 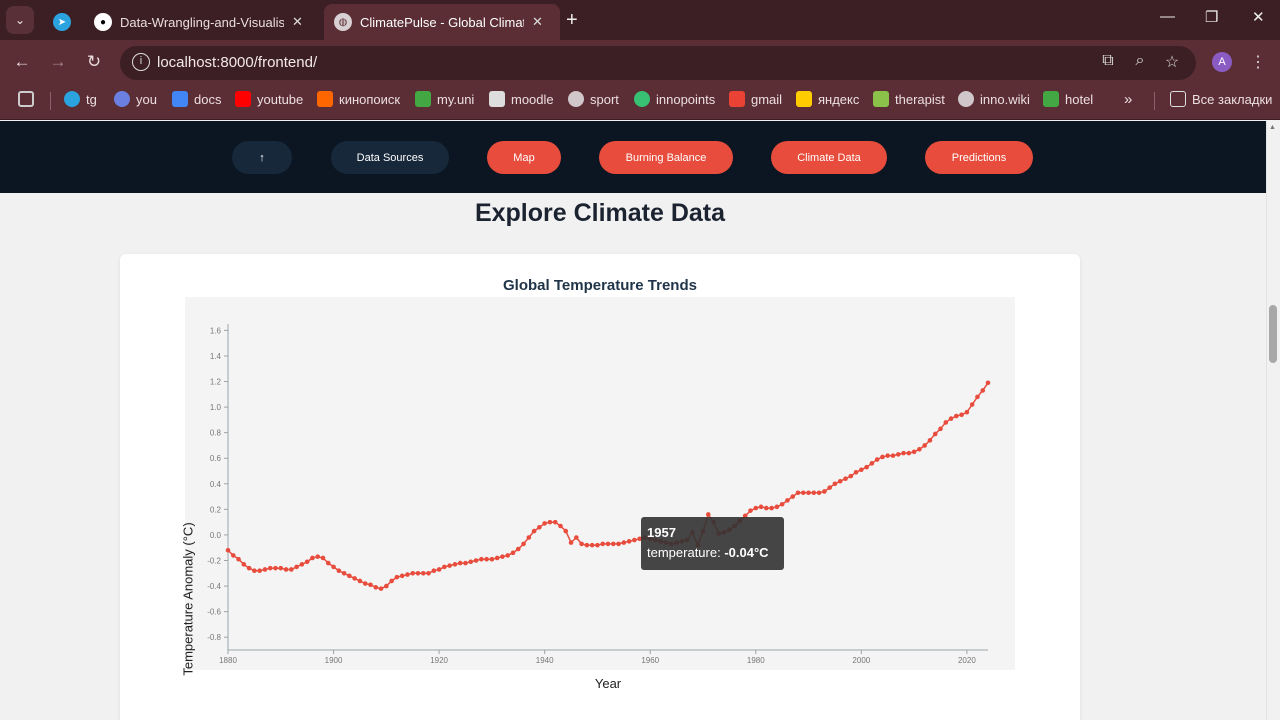 I want to click on page-scrollbar, so click(x=1273, y=420).